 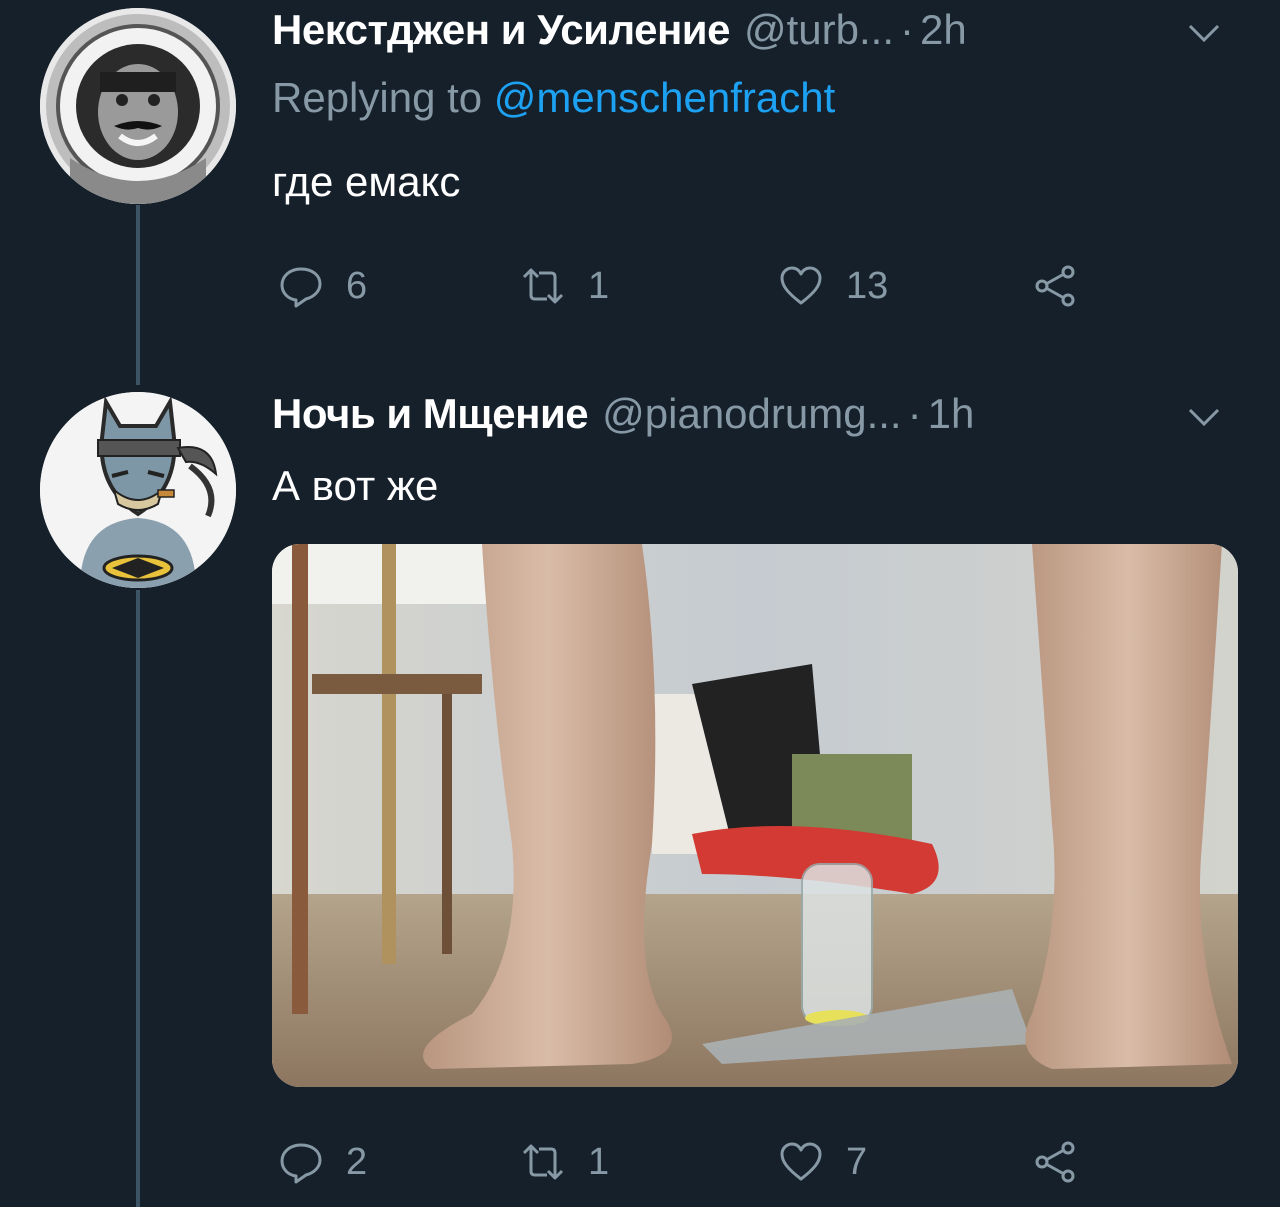 What do you see at coordinates (366, 181) in the screenshot?
I see `tweet-text: где емакс` at bounding box center [366, 181].